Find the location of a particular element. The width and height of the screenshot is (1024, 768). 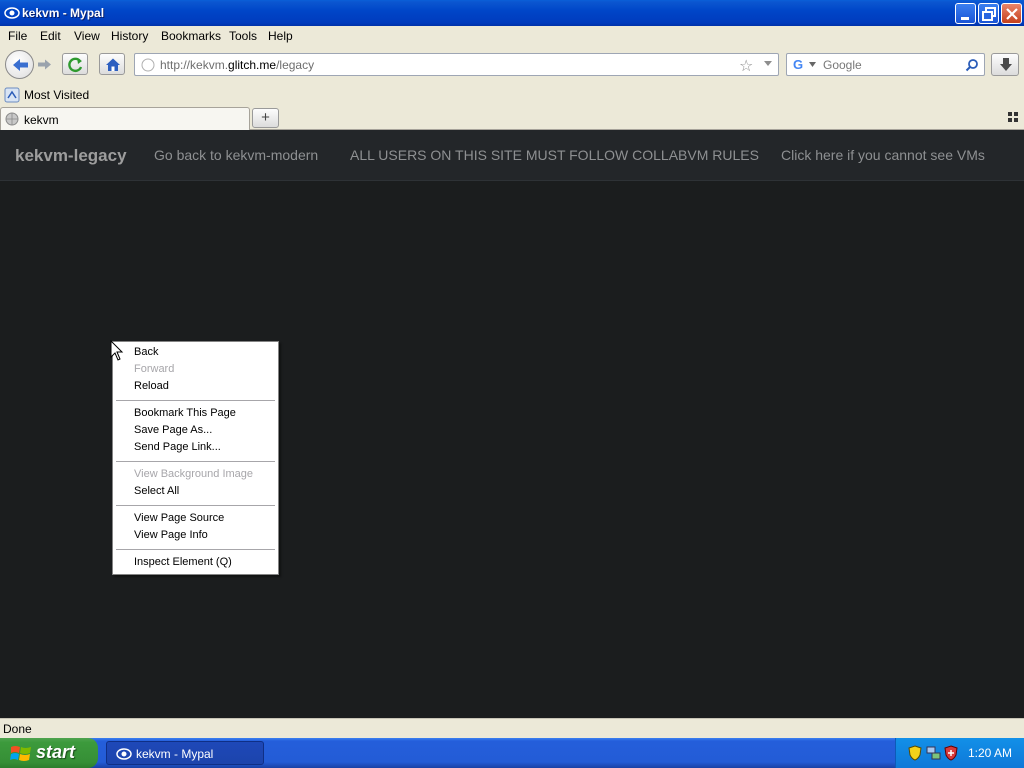

ctx-inspect-element: Inspect Element (Q) is located at coordinates (183, 562).